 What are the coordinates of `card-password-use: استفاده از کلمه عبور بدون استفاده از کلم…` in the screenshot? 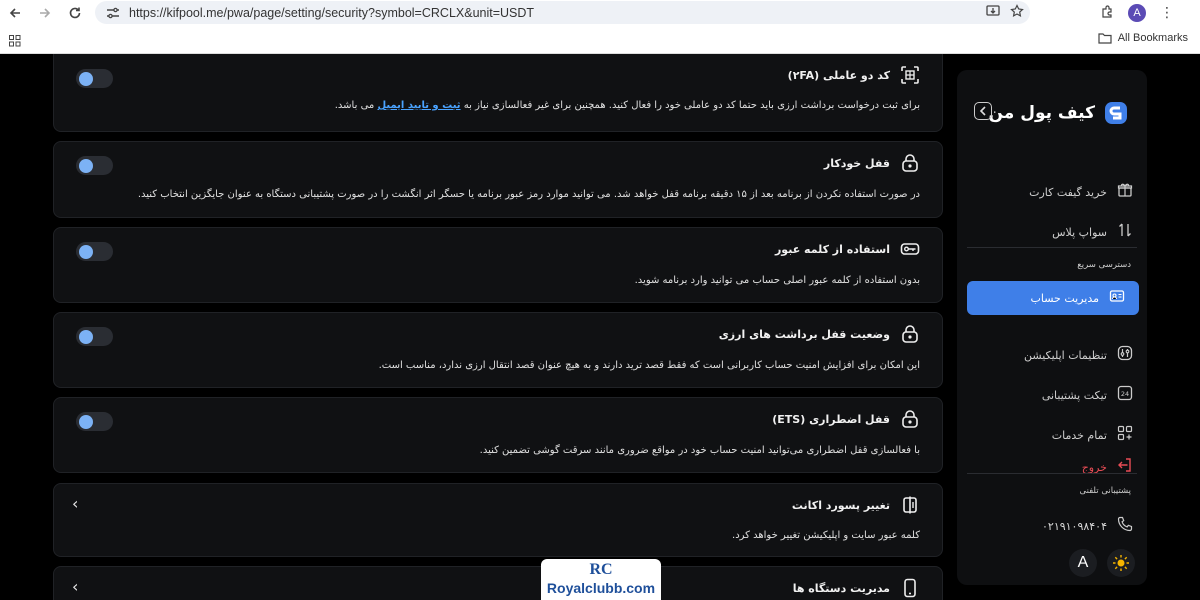 It's located at (498, 265).